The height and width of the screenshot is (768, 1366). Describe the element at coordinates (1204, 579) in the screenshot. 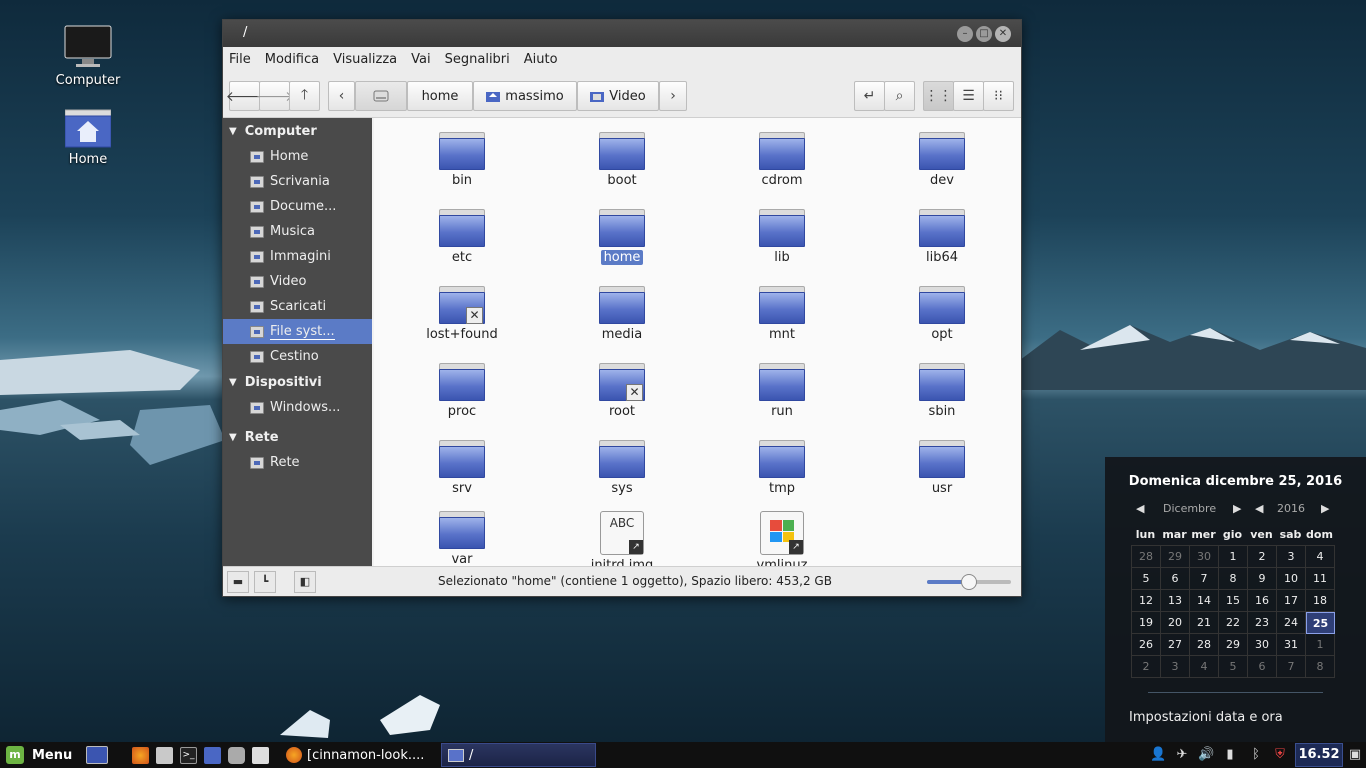

I see `calendar-day: 7` at that location.